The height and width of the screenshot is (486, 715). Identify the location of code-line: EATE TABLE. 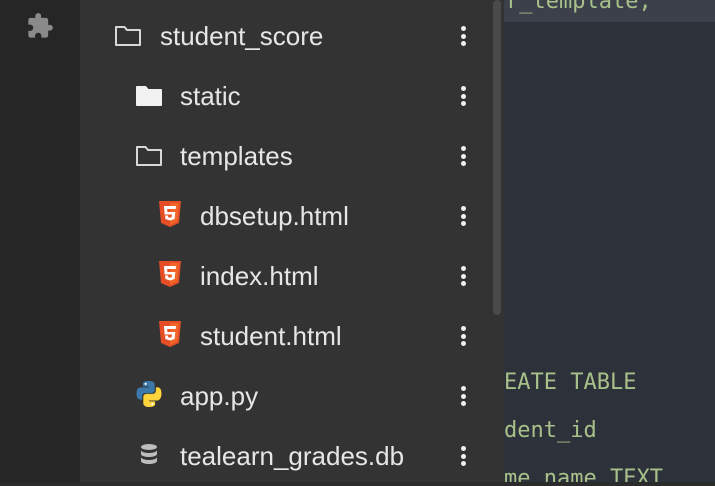
(570, 382).